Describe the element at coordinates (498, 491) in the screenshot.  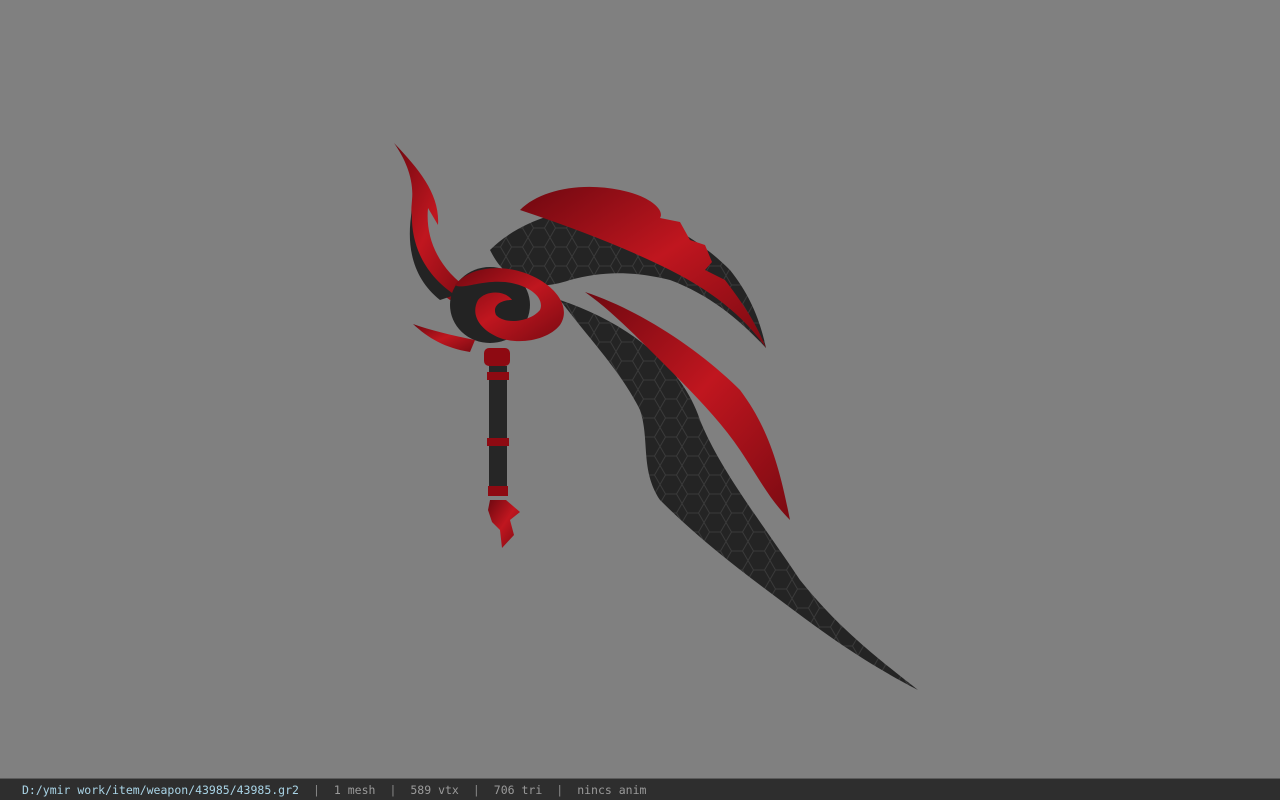
I see `handle-band-low` at that location.